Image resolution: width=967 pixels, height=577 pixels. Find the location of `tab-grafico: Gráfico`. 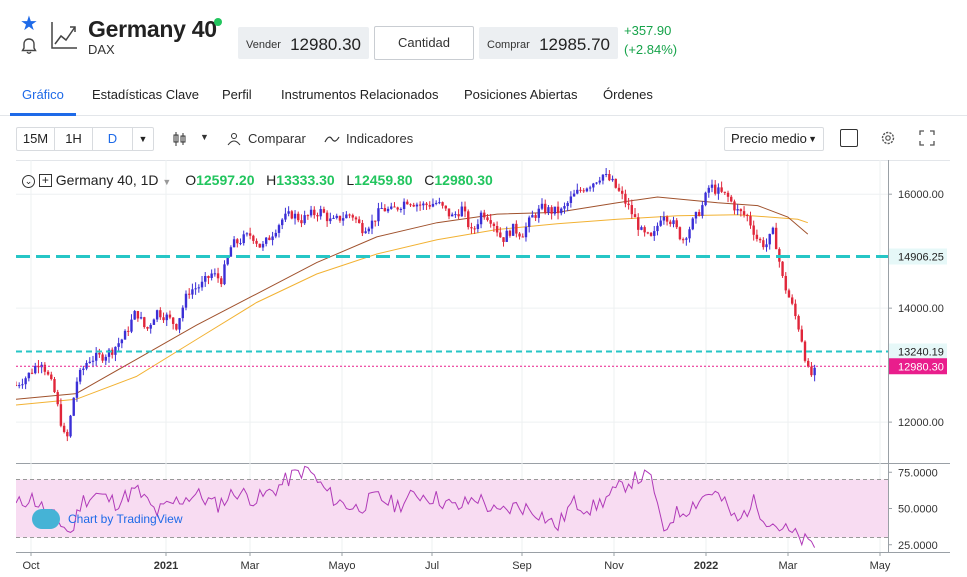

tab-grafico: Gráfico is located at coordinates (43, 94).